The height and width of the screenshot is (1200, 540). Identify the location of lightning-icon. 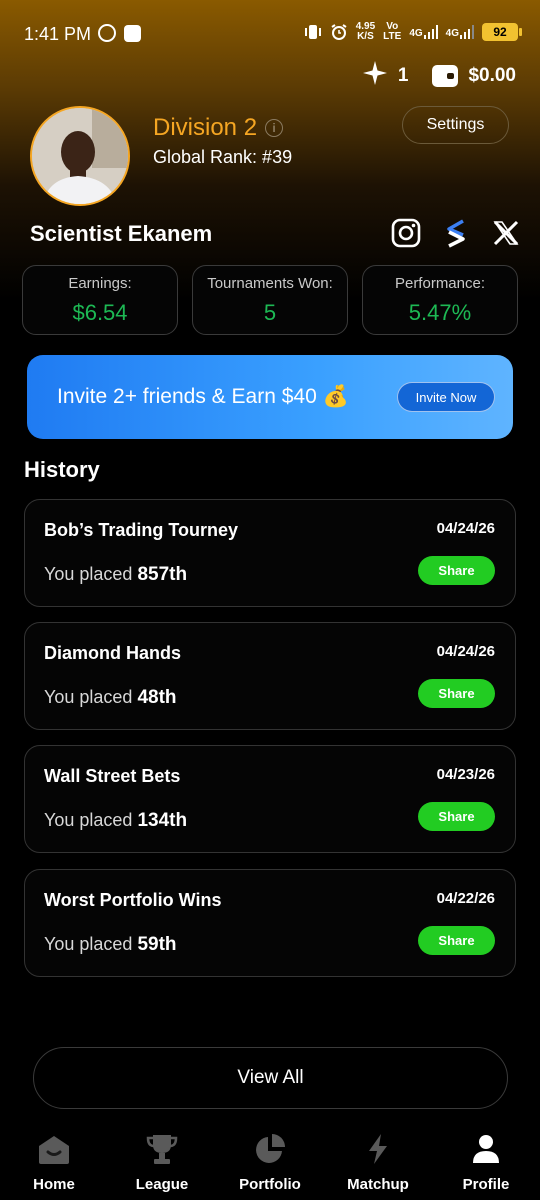
(378, 1149).